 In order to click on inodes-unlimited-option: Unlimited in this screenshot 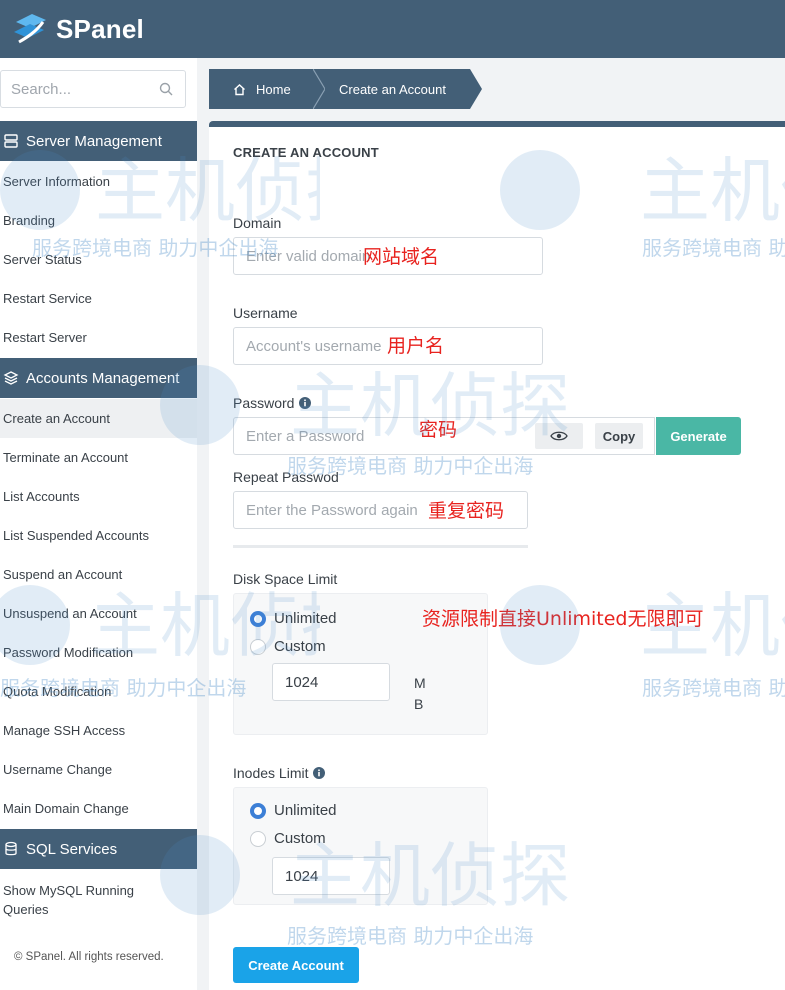, I will do `click(293, 810)`.